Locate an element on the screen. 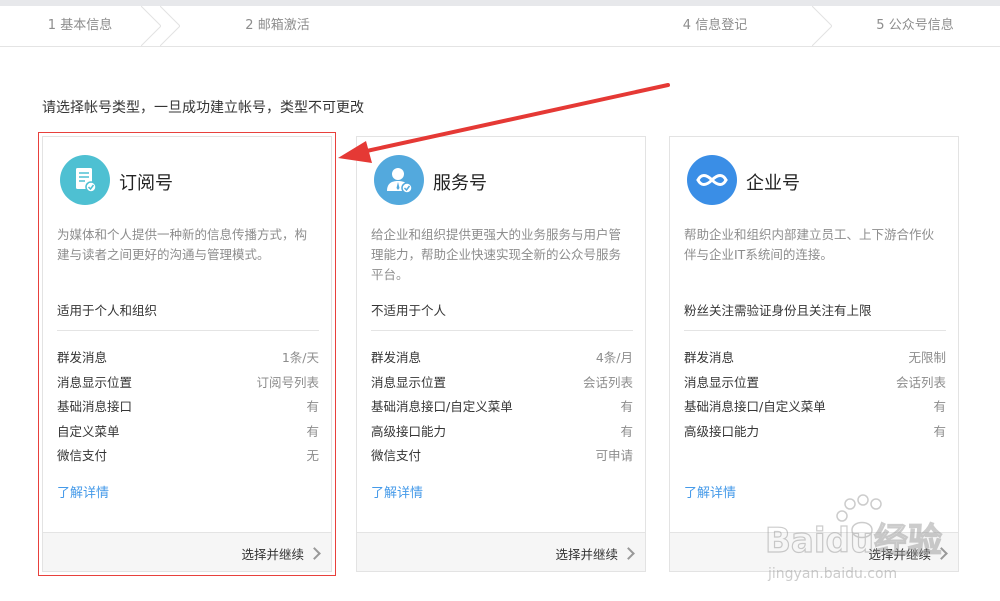 The height and width of the screenshot is (601, 1000). card-title: 企业号 is located at coordinates (773, 183).